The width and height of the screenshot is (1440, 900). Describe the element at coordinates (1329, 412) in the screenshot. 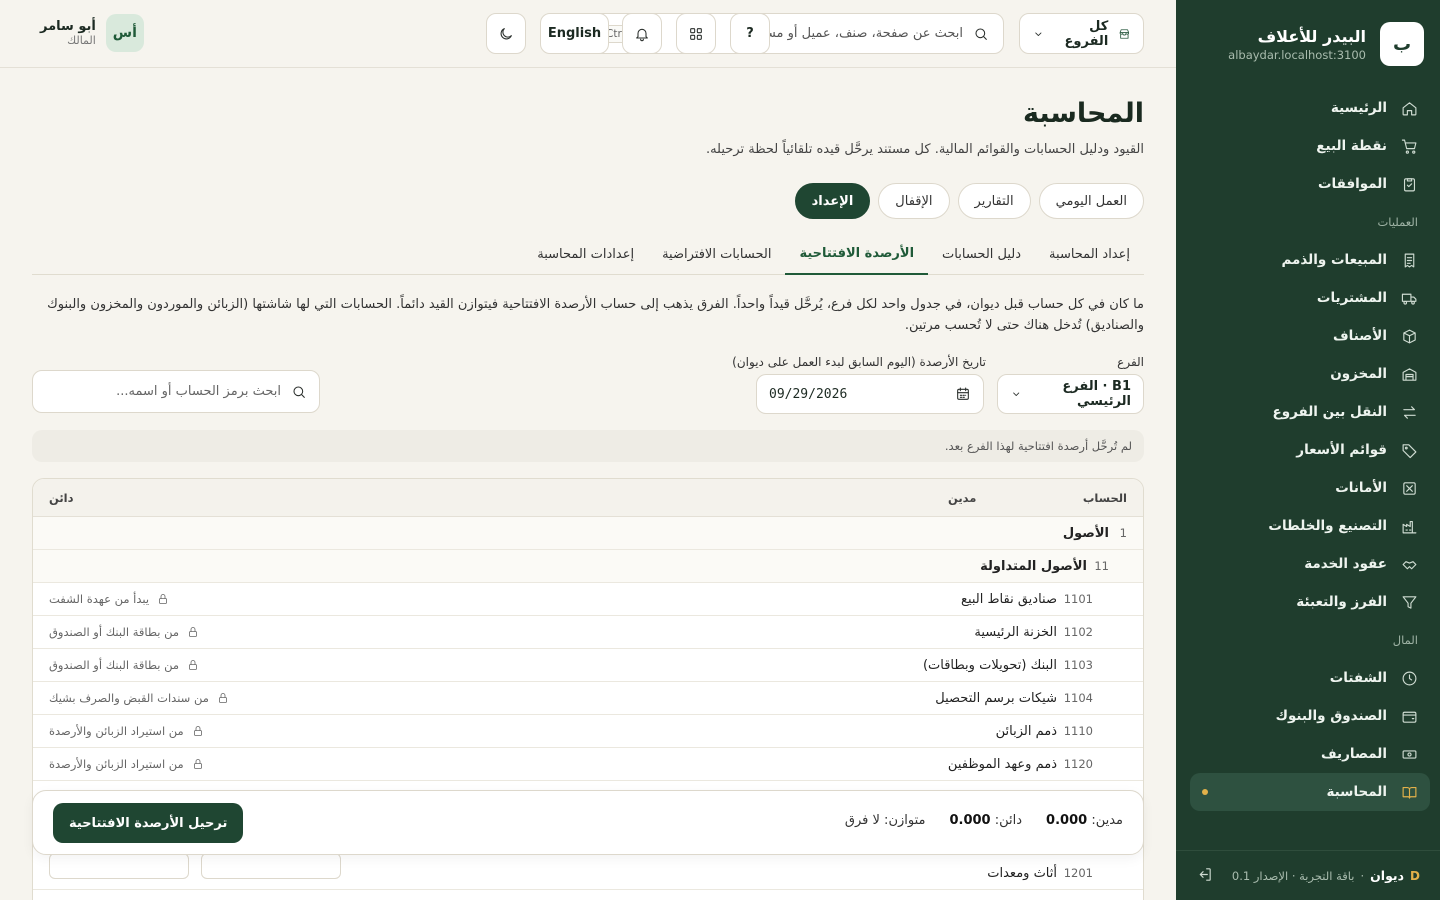

I see `sidebar-item-label: النقل بين الفروع` at that location.